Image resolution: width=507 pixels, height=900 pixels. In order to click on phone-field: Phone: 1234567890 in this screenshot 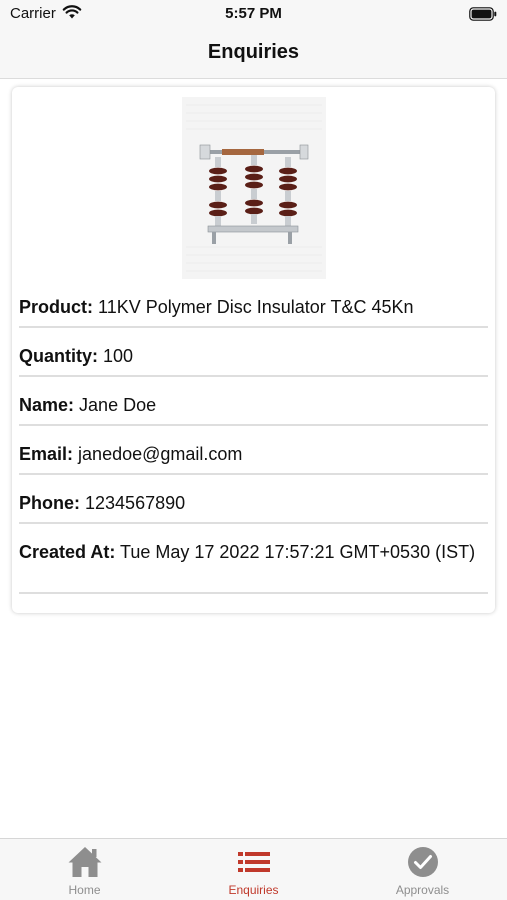, I will do `click(253, 507)`.